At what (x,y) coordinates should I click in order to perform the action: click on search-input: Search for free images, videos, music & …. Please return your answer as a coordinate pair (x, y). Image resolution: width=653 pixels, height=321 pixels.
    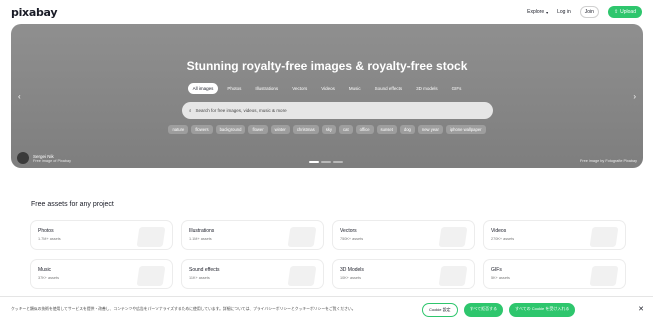
    Looking at the image, I should click on (241, 110).